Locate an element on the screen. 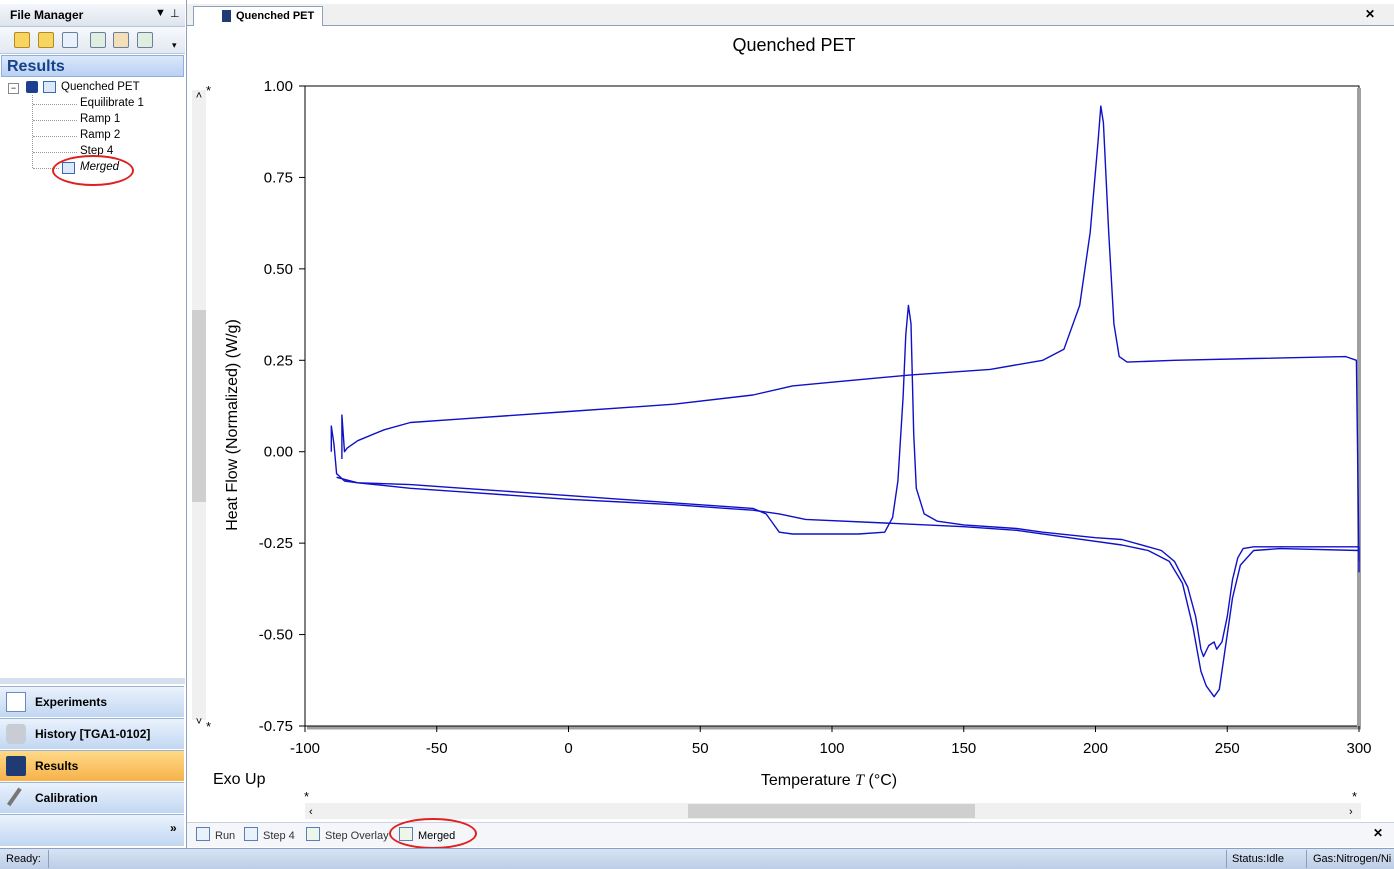  status-ready: Ready: is located at coordinates (23, 859).